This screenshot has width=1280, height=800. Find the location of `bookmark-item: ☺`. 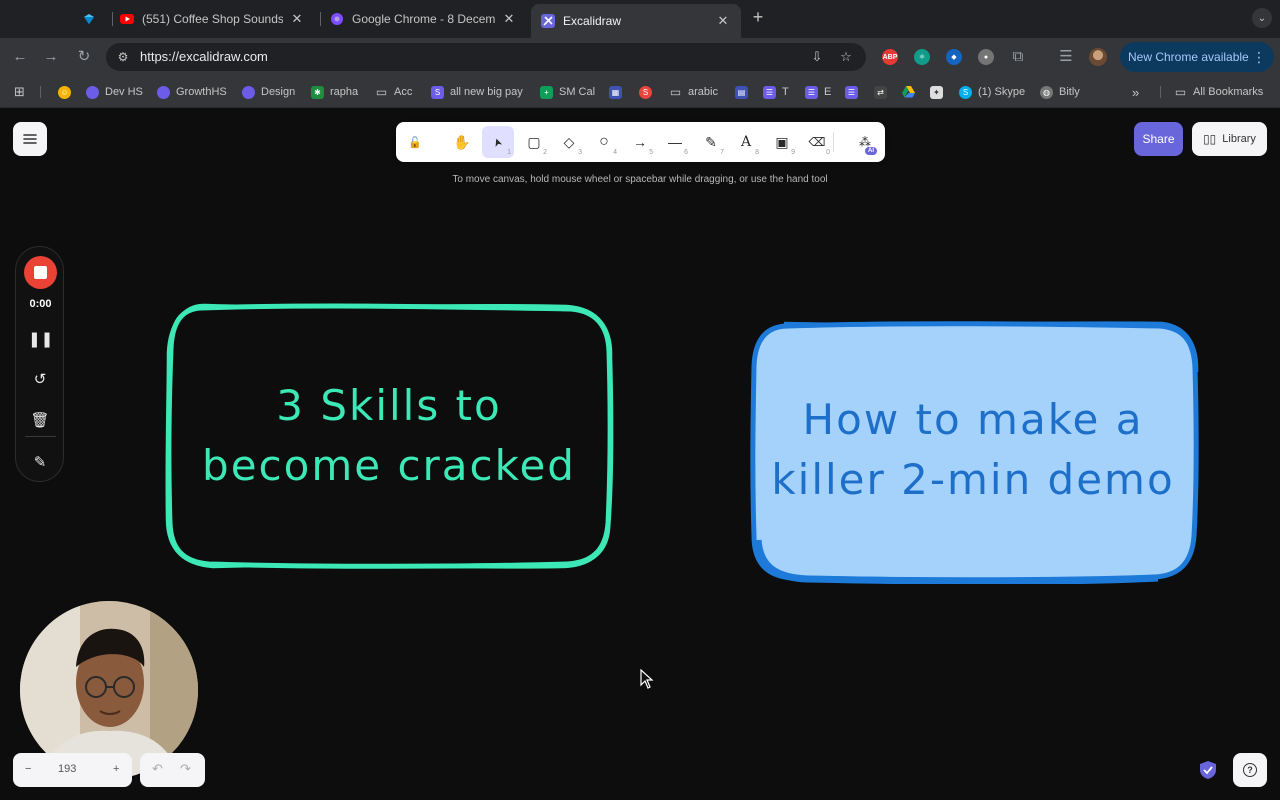

bookmark-item: ☺ is located at coordinates (67, 92).